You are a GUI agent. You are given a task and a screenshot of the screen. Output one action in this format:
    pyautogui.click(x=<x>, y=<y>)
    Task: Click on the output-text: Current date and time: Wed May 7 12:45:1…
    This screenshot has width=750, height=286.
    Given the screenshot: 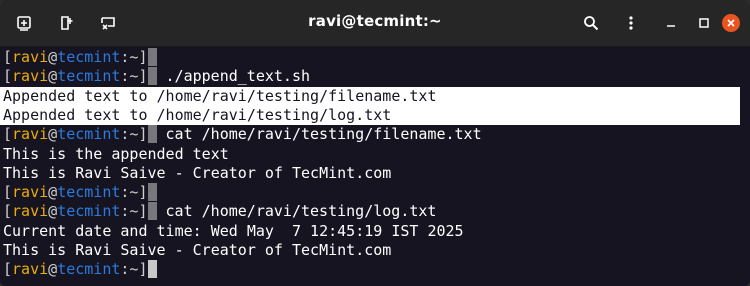 What is the action you would take?
    pyautogui.click(x=233, y=230)
    